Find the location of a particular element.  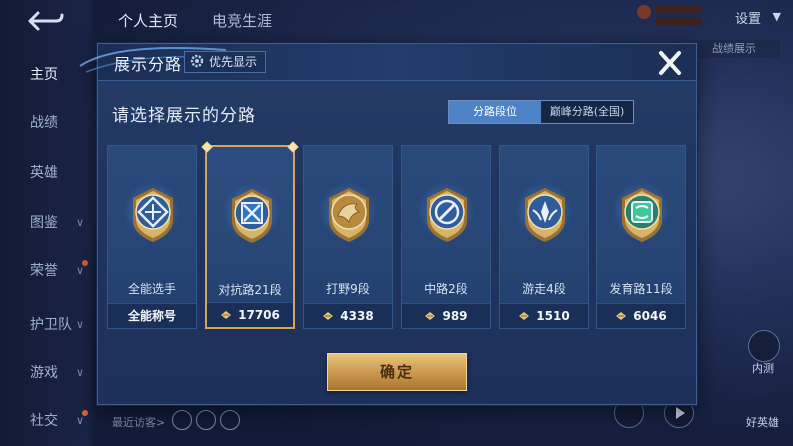

lane-card-value: 全能称号 is located at coordinates (151, 316).